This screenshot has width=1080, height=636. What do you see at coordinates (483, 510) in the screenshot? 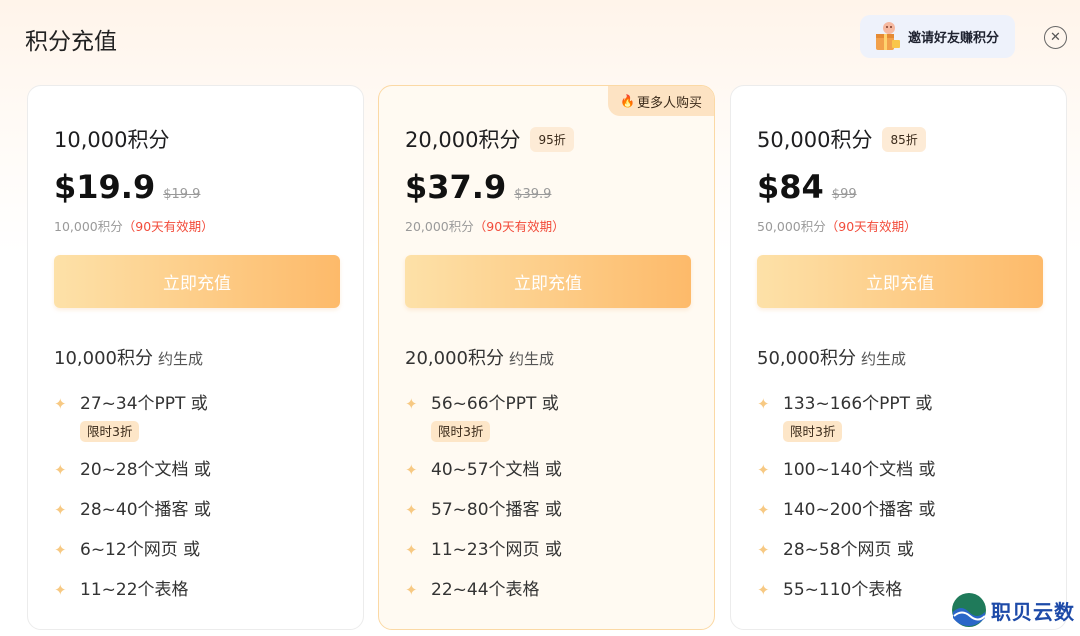
I see `list-item: ✦ 57~80个播客 或` at bounding box center [483, 510].